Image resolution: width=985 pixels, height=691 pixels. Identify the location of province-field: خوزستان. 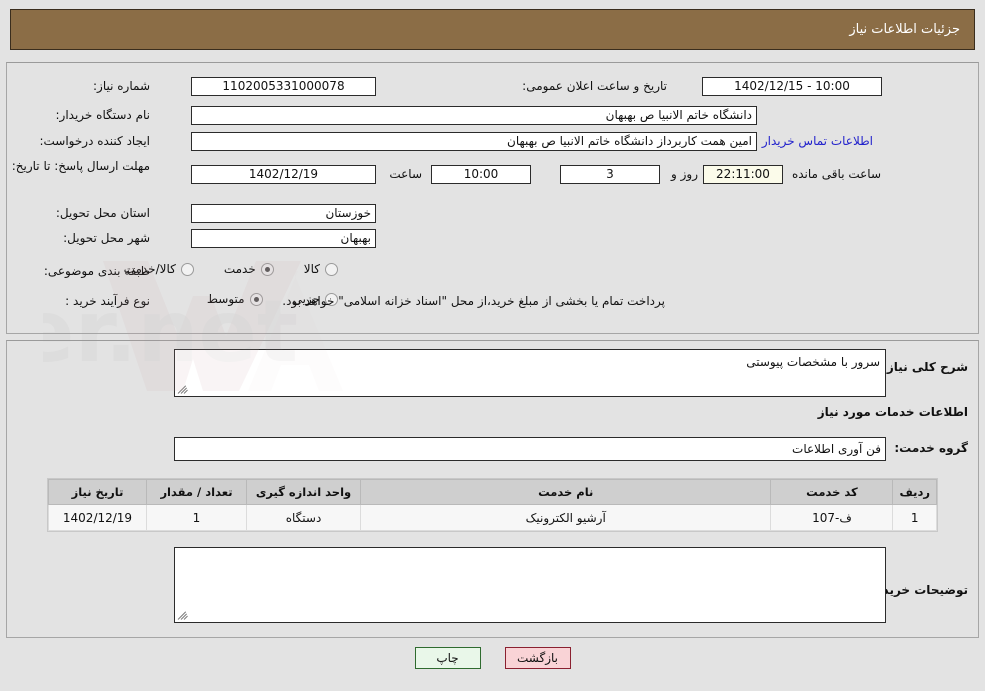
(283, 213).